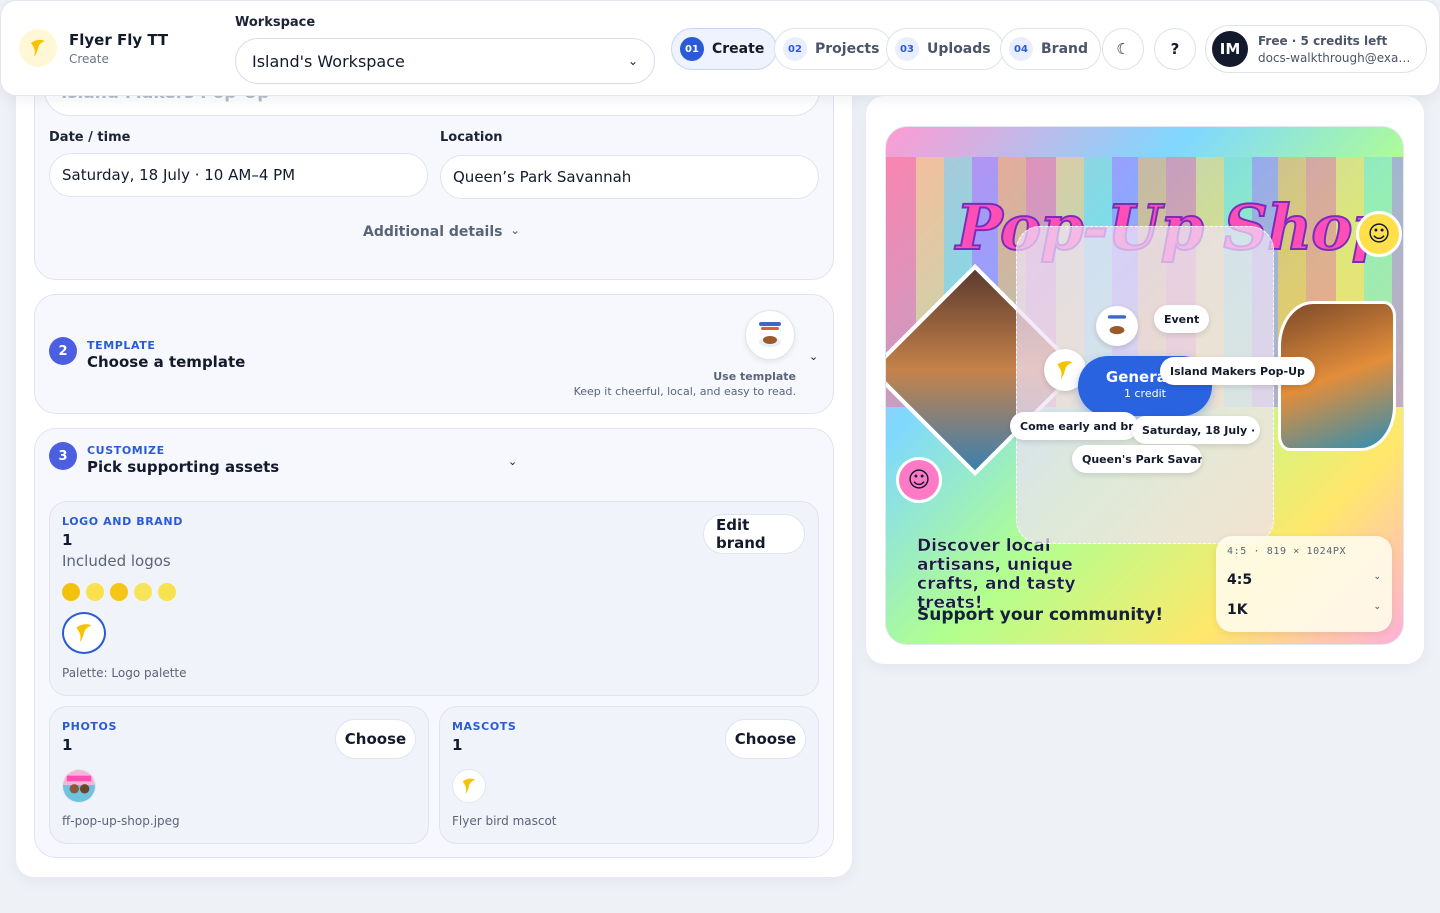  I want to click on resolution-select: 1K ⌄, so click(1304, 610).